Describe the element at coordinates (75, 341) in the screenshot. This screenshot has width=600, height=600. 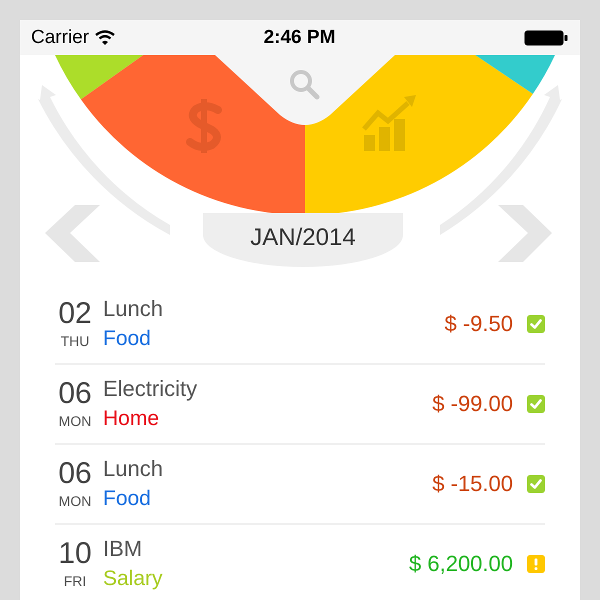
I see `weekday: THU` at that location.